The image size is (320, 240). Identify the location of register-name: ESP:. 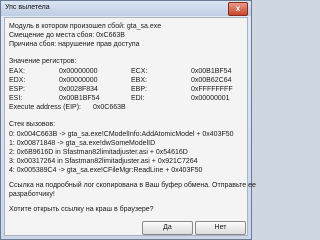
(17, 89).